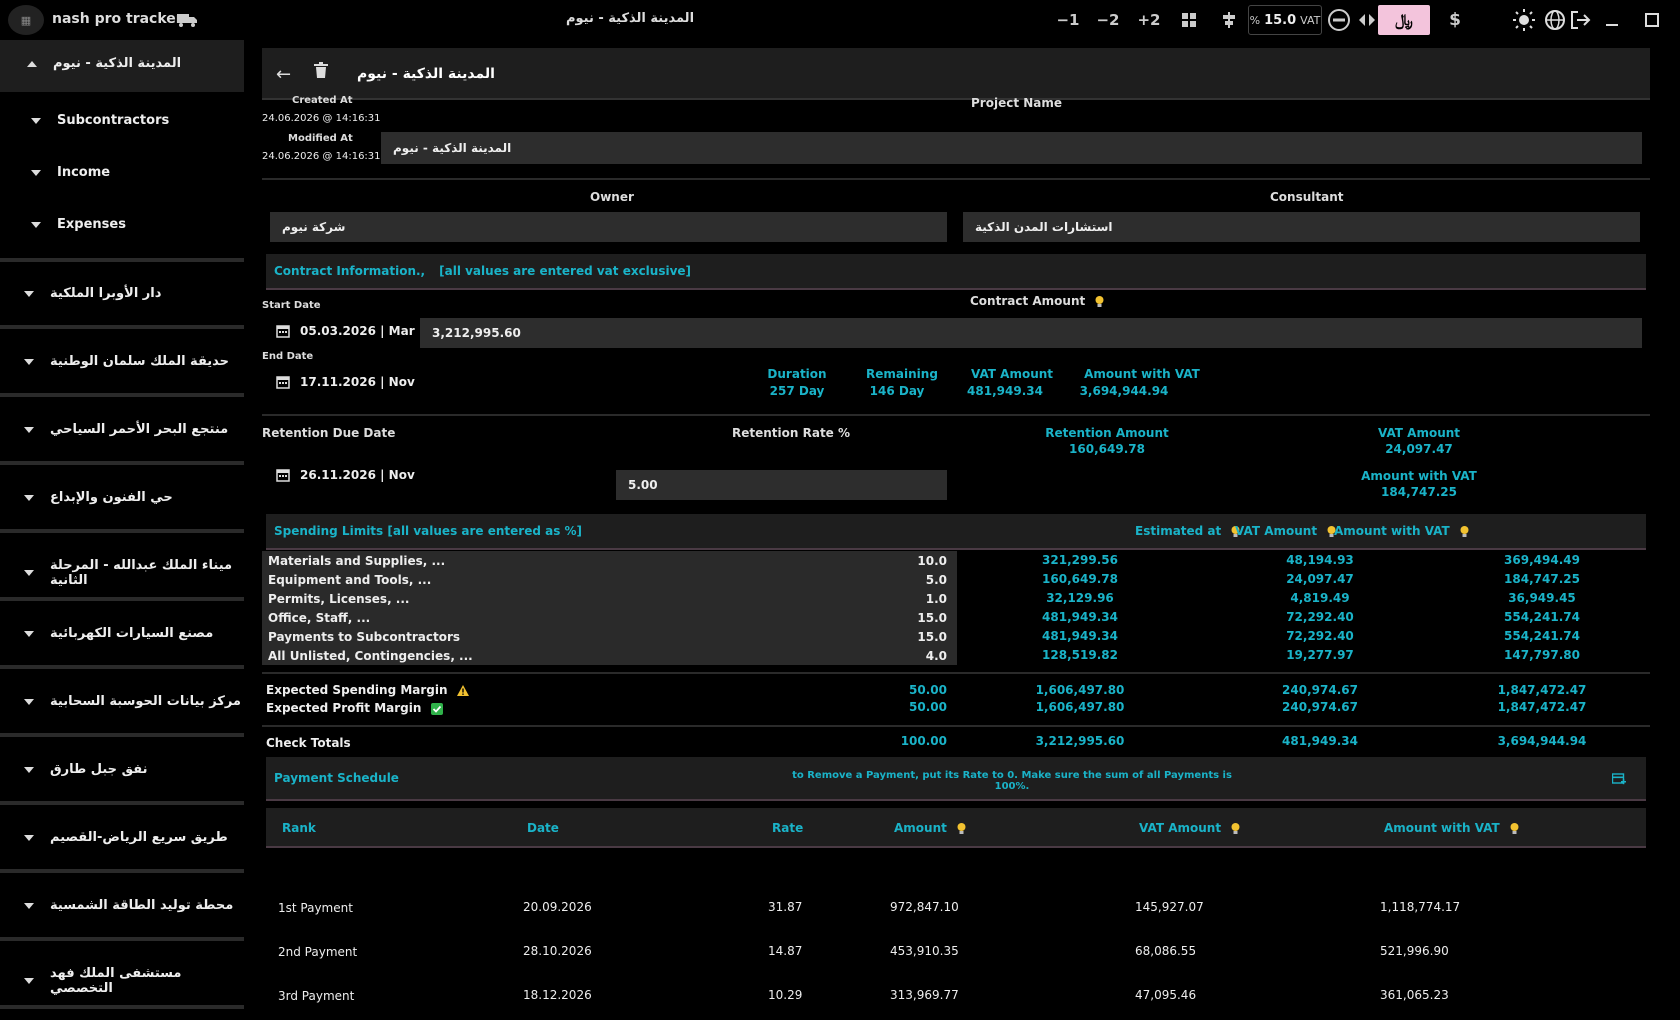  Describe the element at coordinates (1339, 20) in the screenshot. I see `minus-circle-icon` at that location.